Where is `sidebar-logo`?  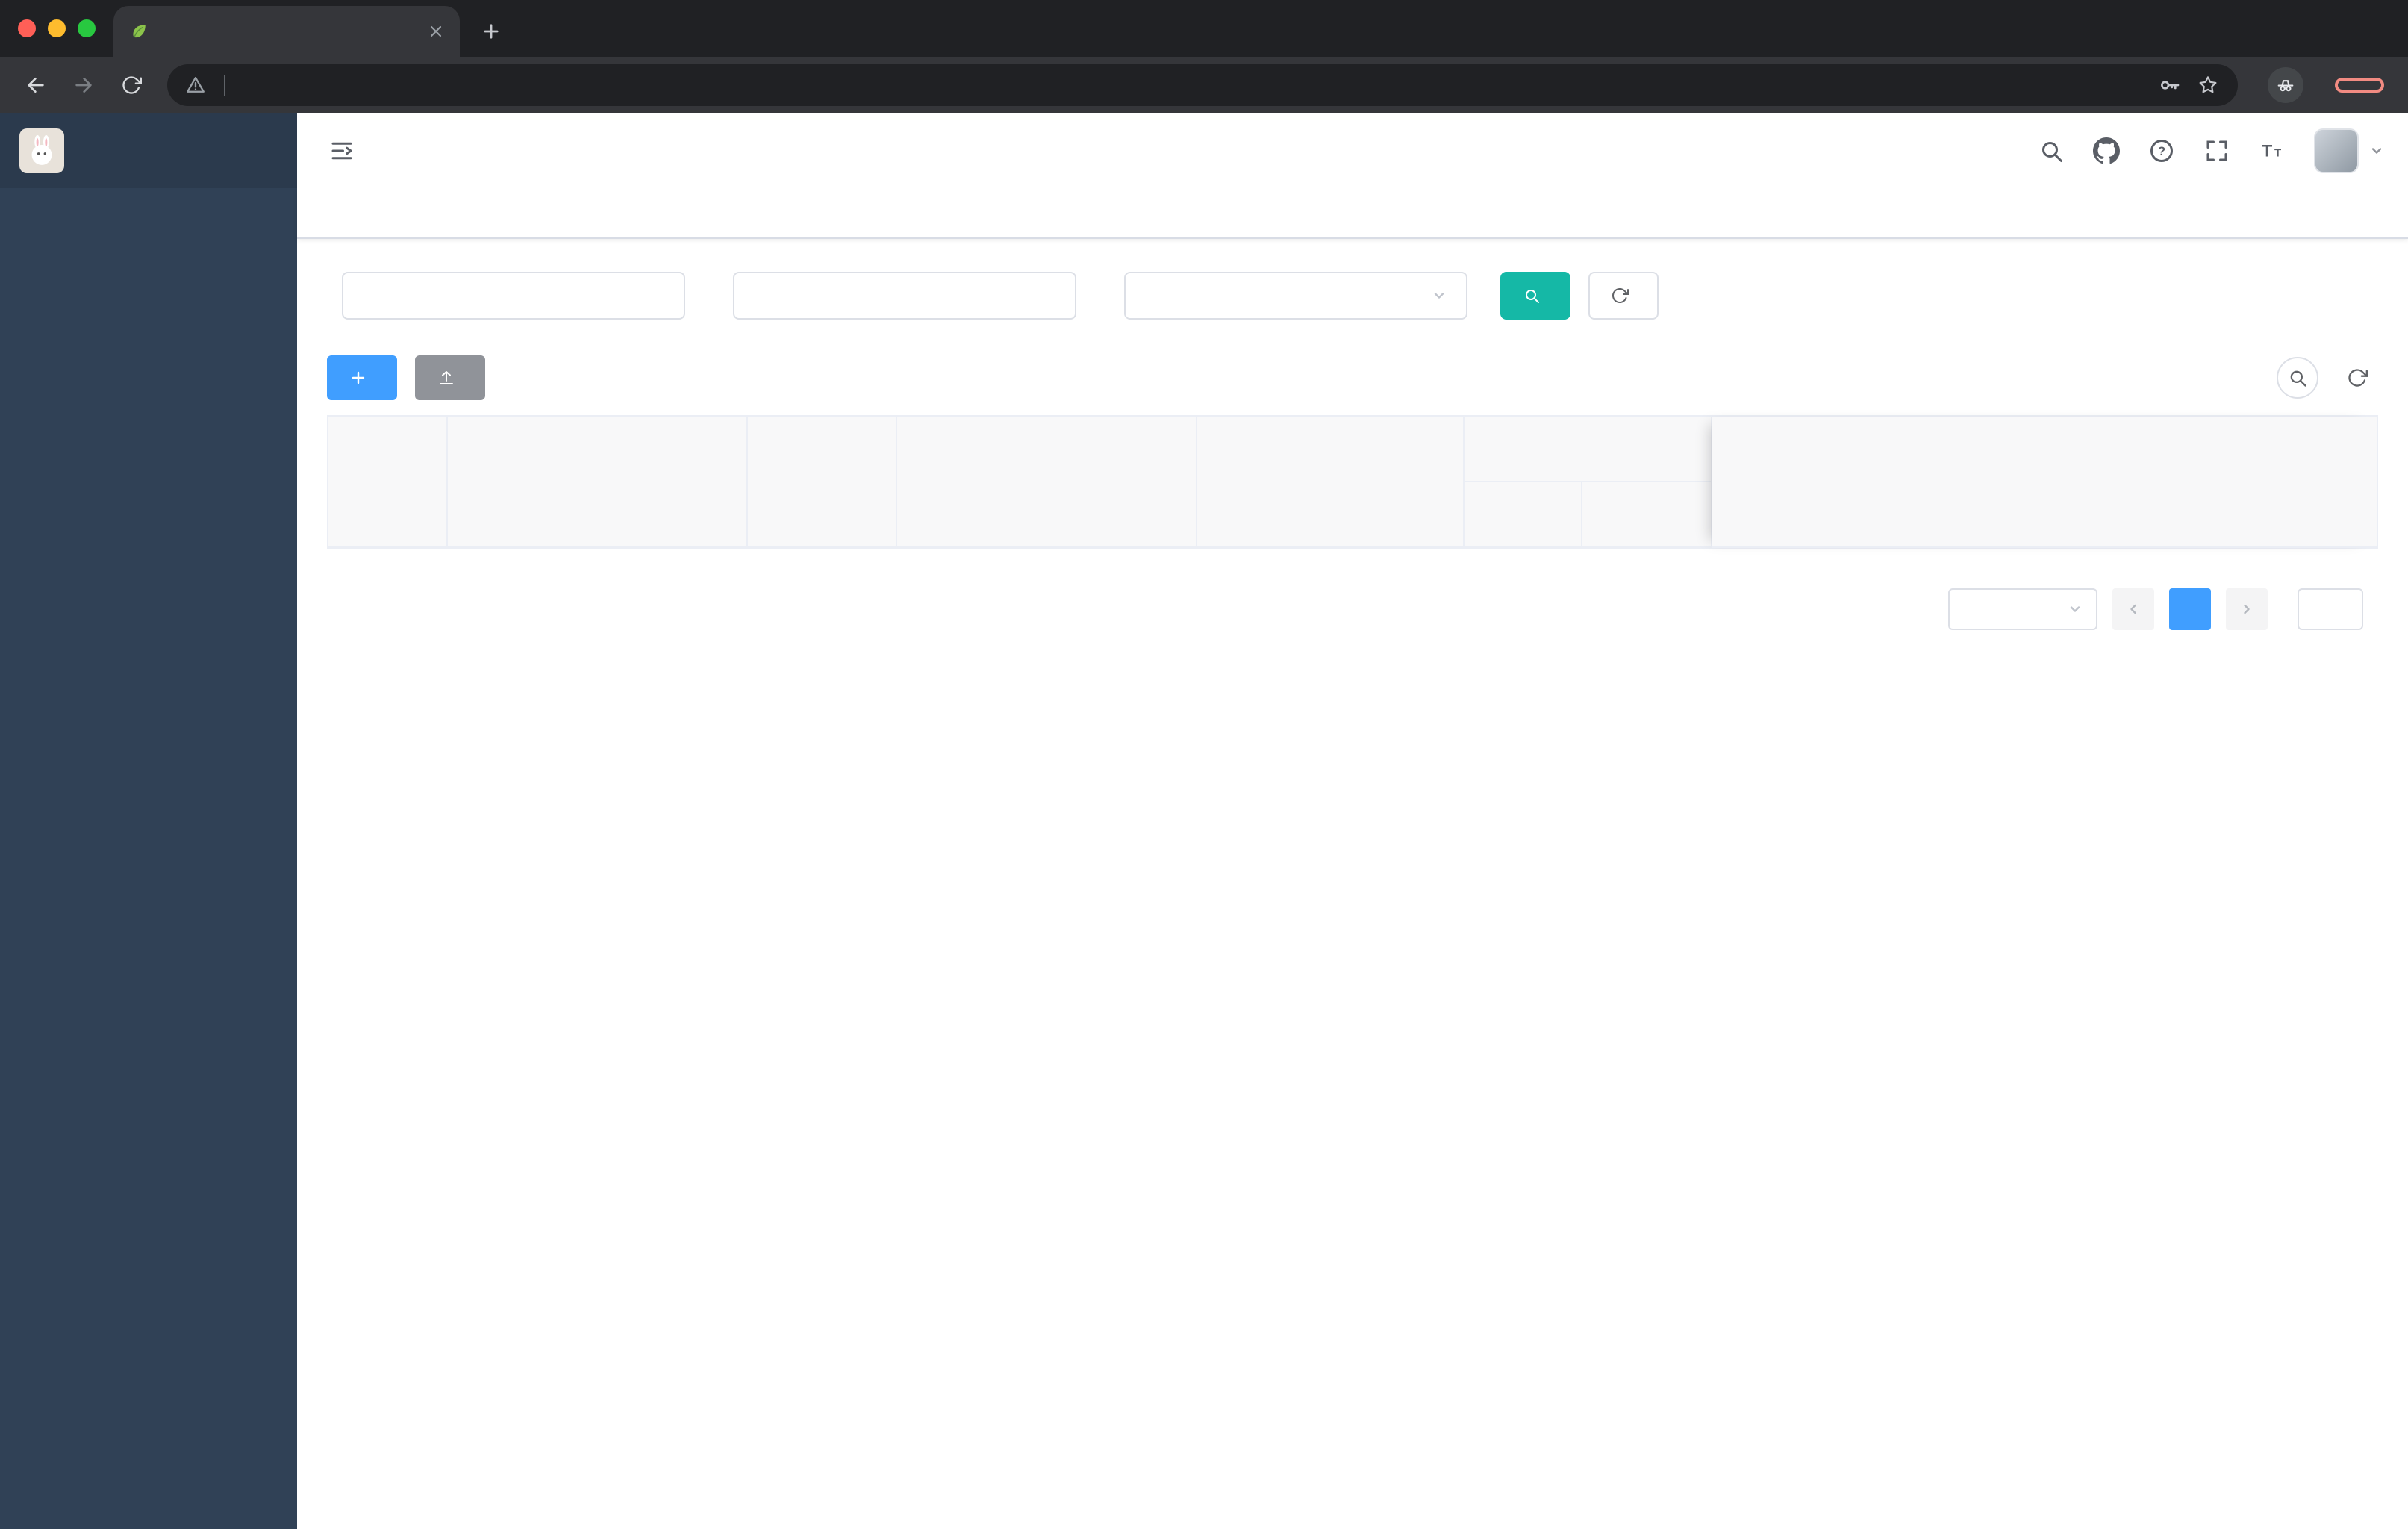
sidebar-logo is located at coordinates (148, 150).